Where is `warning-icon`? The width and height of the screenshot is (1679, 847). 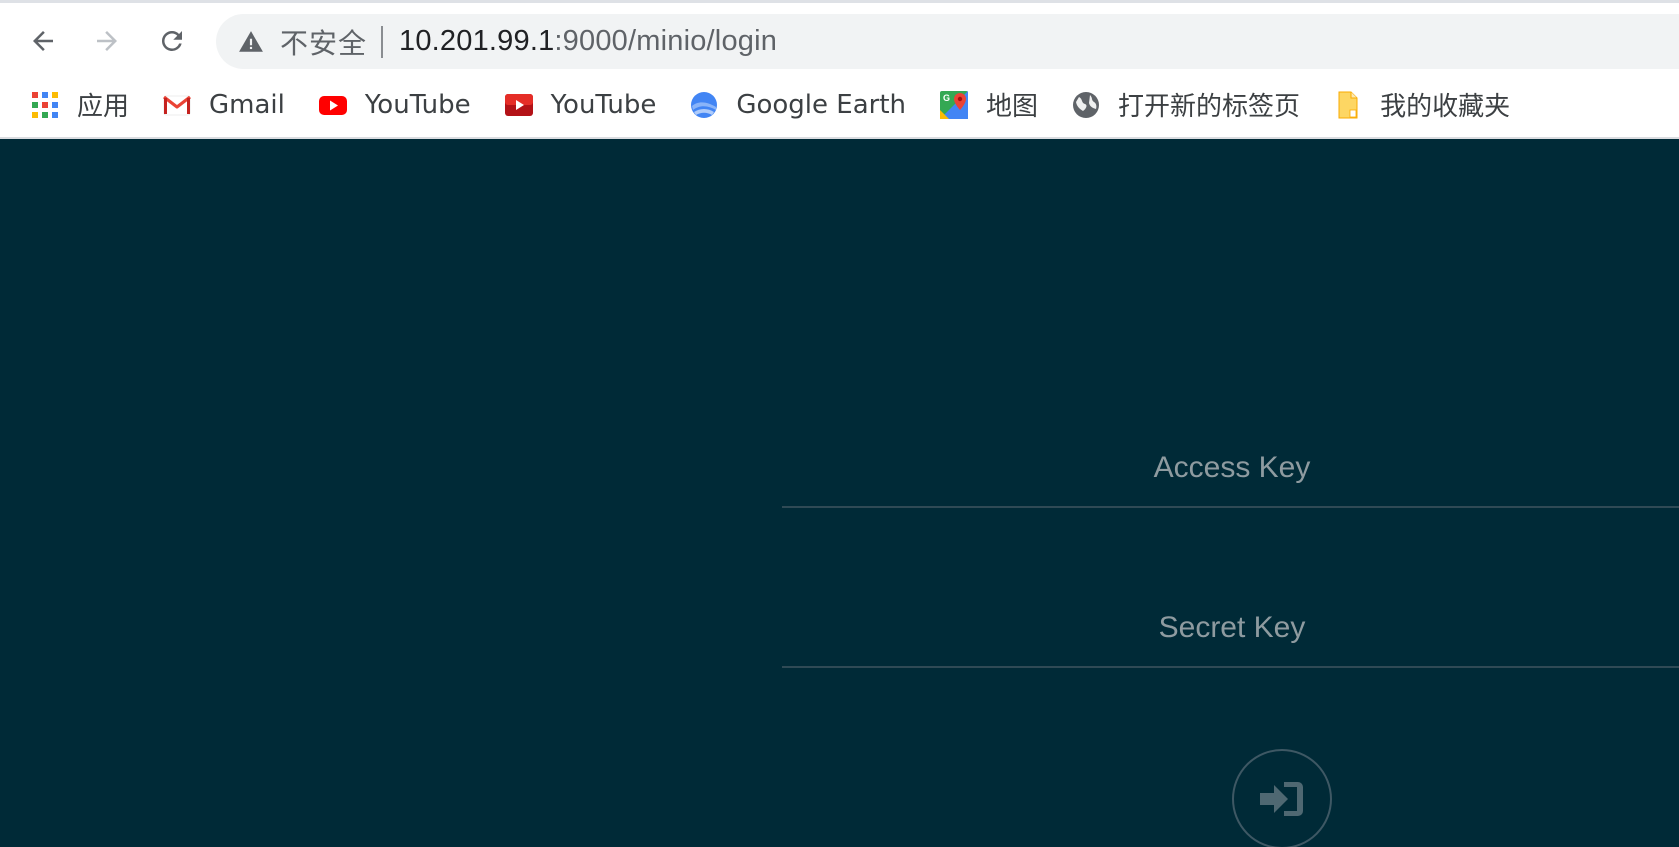
warning-icon is located at coordinates (251, 42).